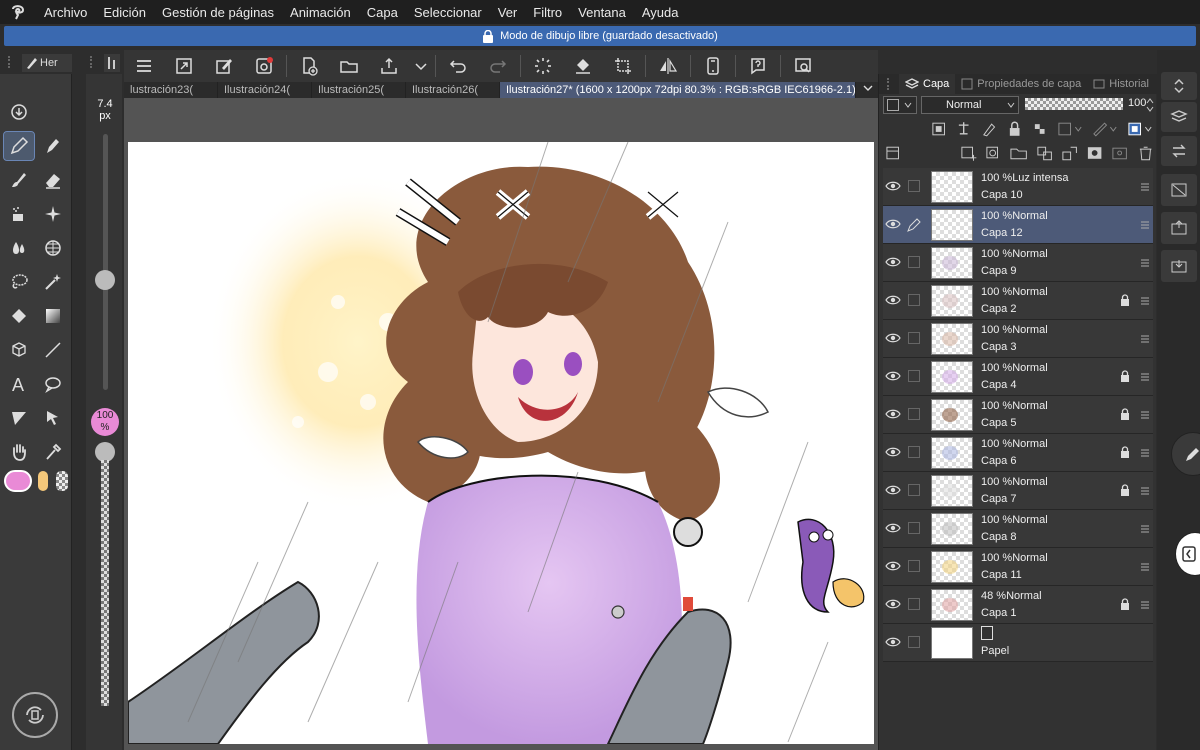 Image resolution: width=1200 pixels, height=750 pixels. What do you see at coordinates (1179, 228) in the screenshot?
I see `layer-property-toggle` at bounding box center [1179, 228].